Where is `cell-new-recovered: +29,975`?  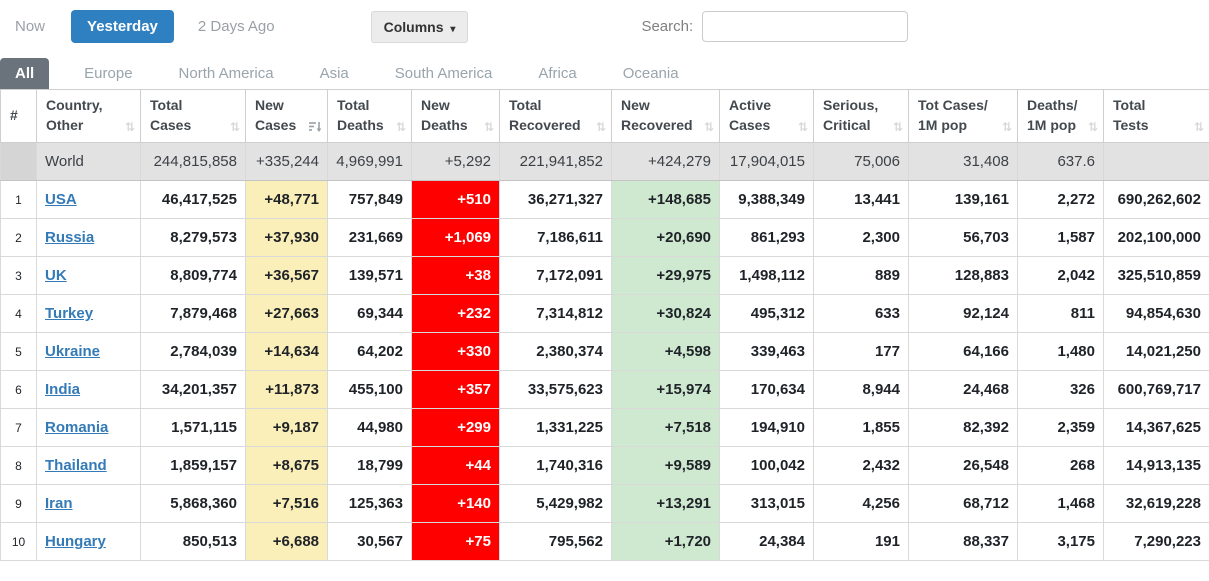
cell-new-recovered: +29,975 is located at coordinates (665, 275).